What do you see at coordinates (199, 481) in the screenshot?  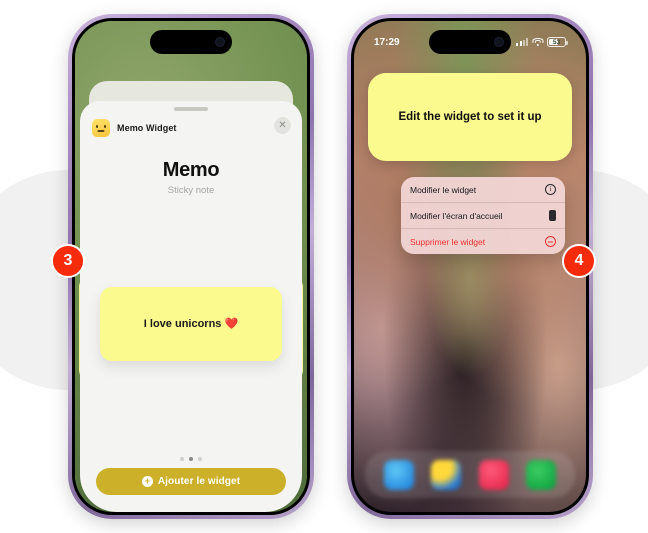 I see `add-widget-button-label: Ajouter le widget` at bounding box center [199, 481].